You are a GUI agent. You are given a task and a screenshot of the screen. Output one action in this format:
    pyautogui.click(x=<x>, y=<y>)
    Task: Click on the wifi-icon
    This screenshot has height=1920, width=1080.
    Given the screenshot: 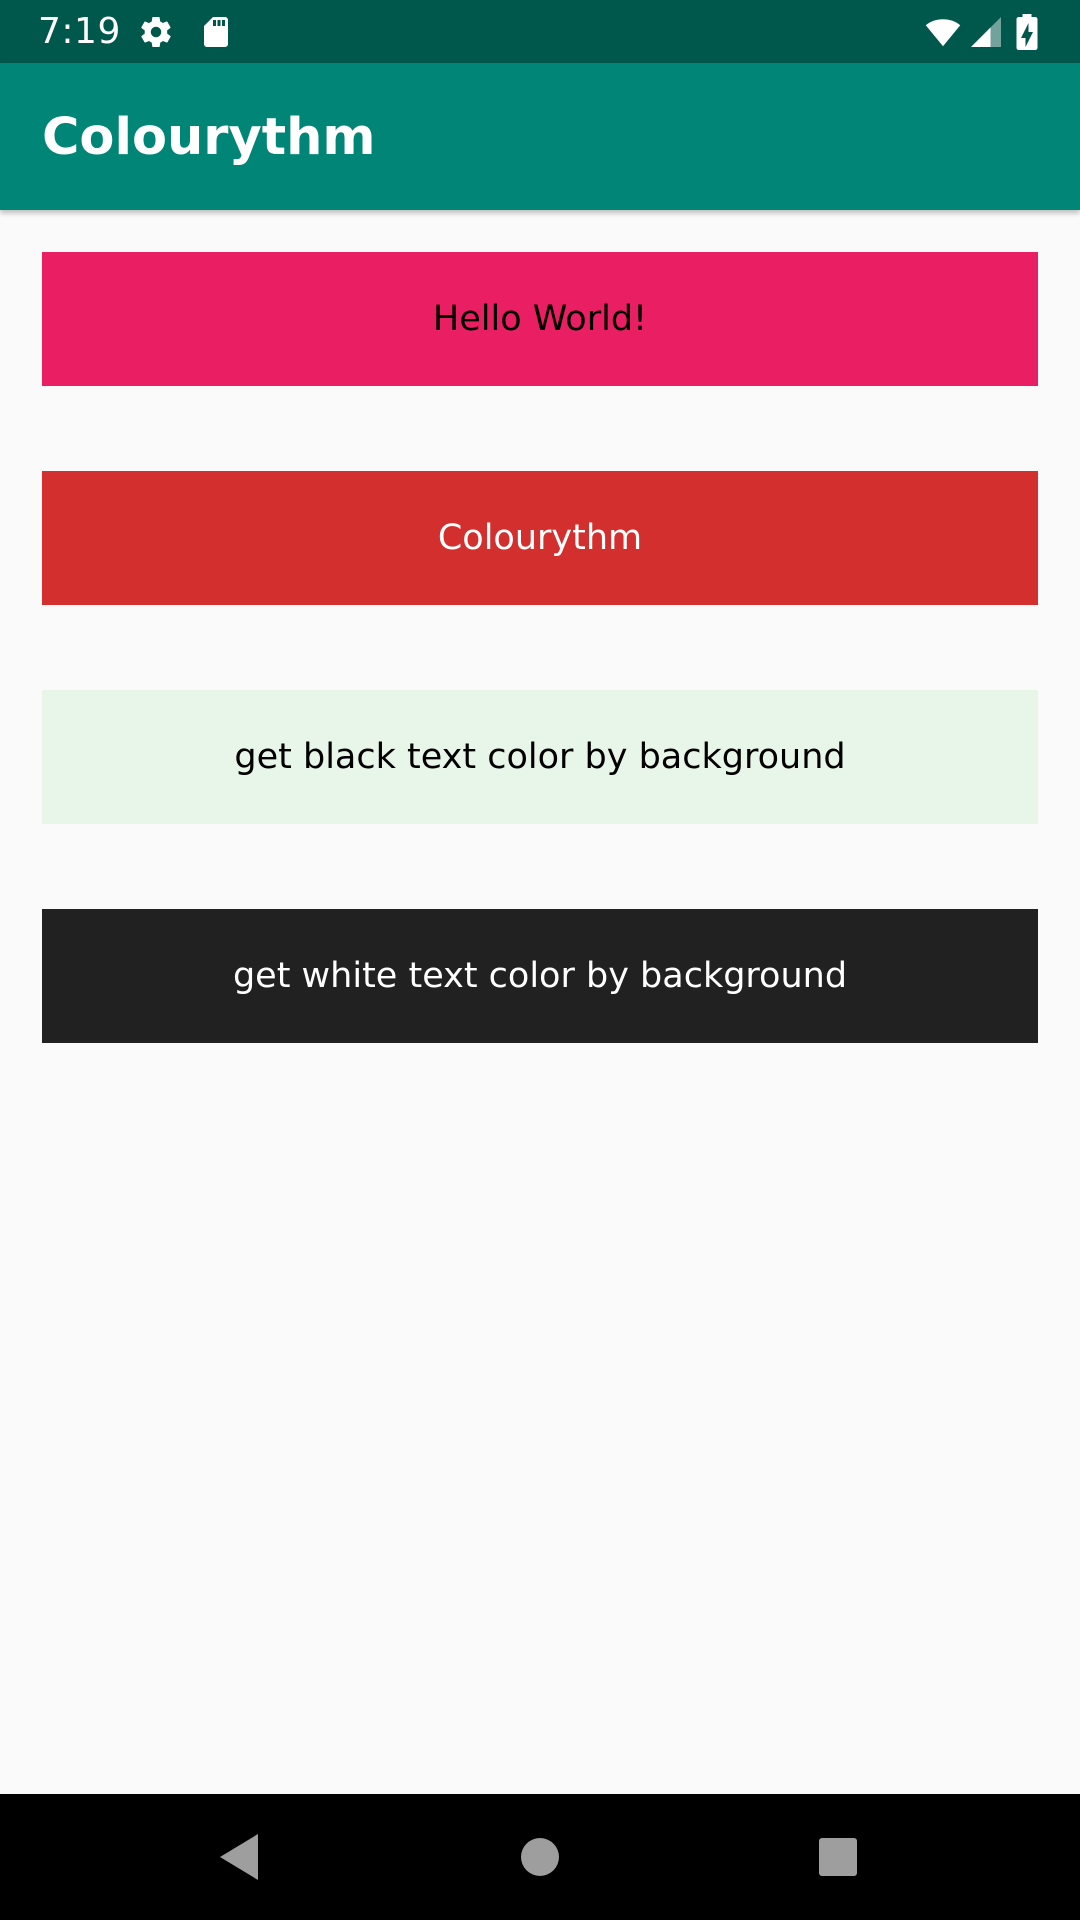 What is the action you would take?
    pyautogui.click(x=943, y=32)
    